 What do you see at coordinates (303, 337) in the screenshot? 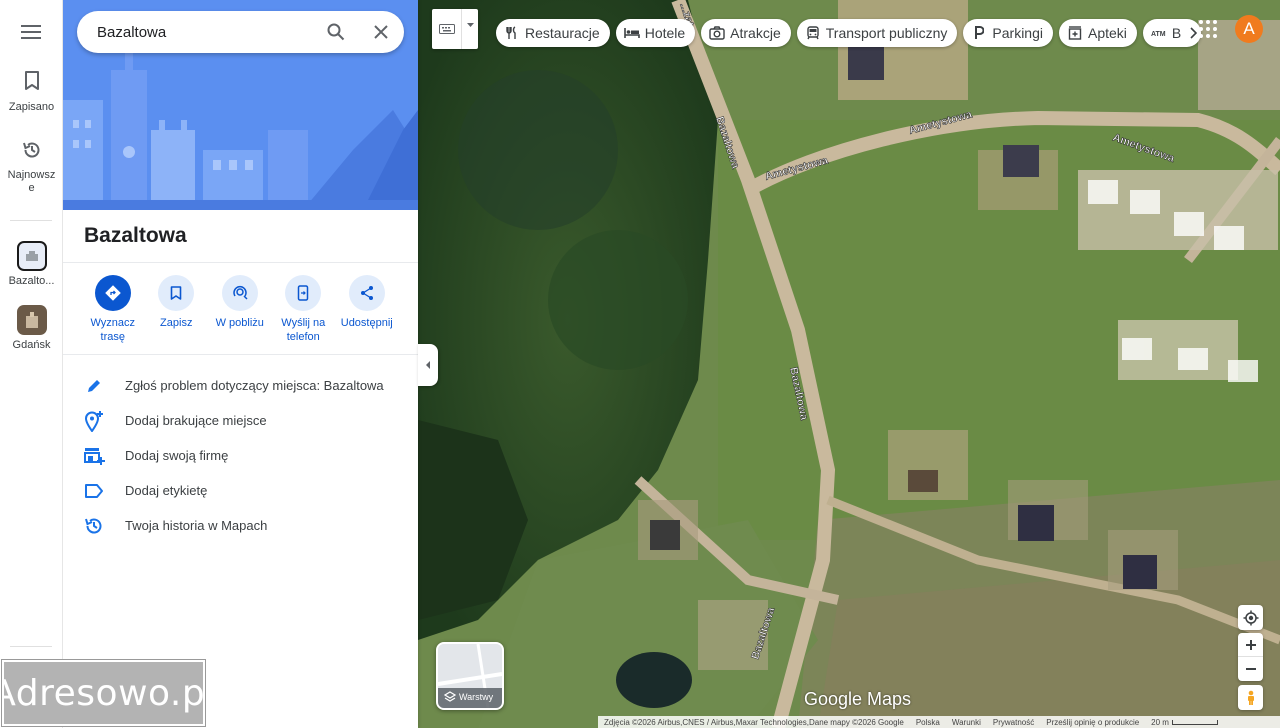
I see `action-label-line2: telefon` at bounding box center [303, 337].